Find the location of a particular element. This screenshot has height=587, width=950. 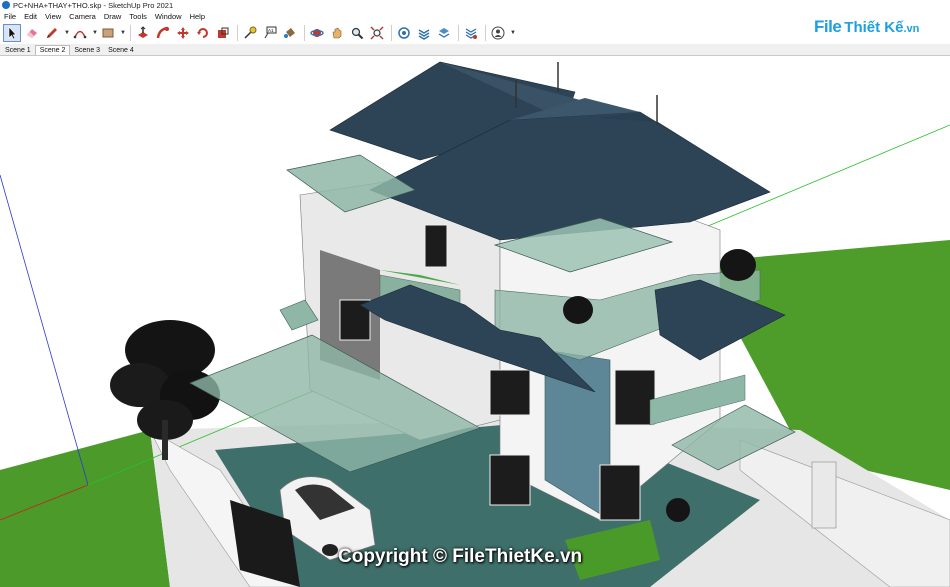

pencil-icon is located at coordinates (52, 33).